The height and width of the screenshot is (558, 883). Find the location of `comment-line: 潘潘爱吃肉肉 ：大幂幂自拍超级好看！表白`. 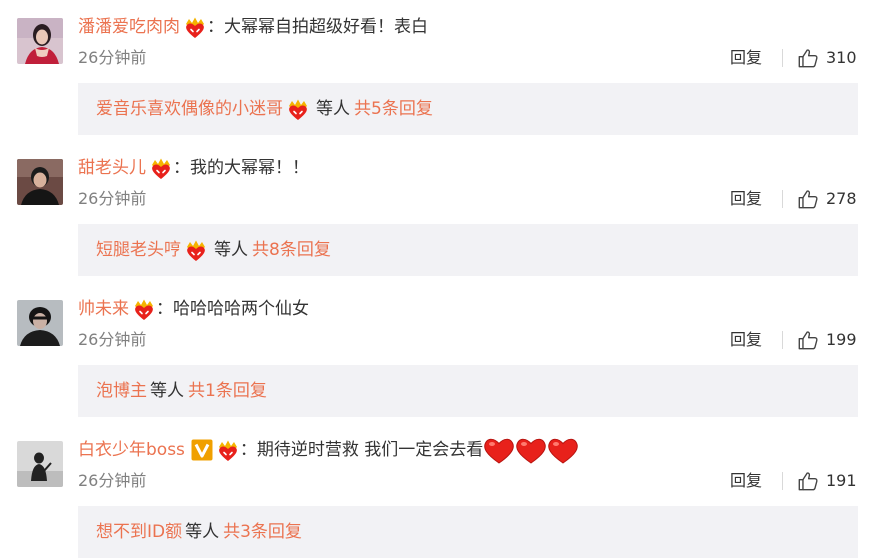

comment-line: 潘潘爱吃肉肉 ：大幂幂自拍超级好看！表白 is located at coordinates (253, 27).